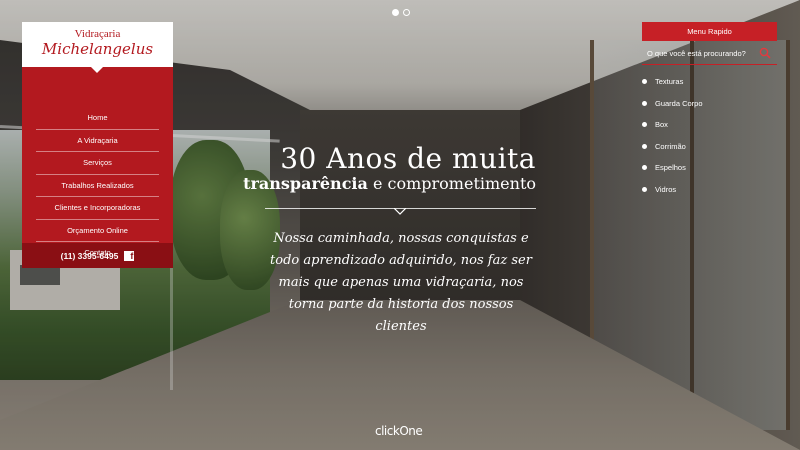 This screenshot has width=800, height=450. What do you see at coordinates (451, 183) in the screenshot?
I see `headline-subtitle-rest: e comprometimento` at bounding box center [451, 183].